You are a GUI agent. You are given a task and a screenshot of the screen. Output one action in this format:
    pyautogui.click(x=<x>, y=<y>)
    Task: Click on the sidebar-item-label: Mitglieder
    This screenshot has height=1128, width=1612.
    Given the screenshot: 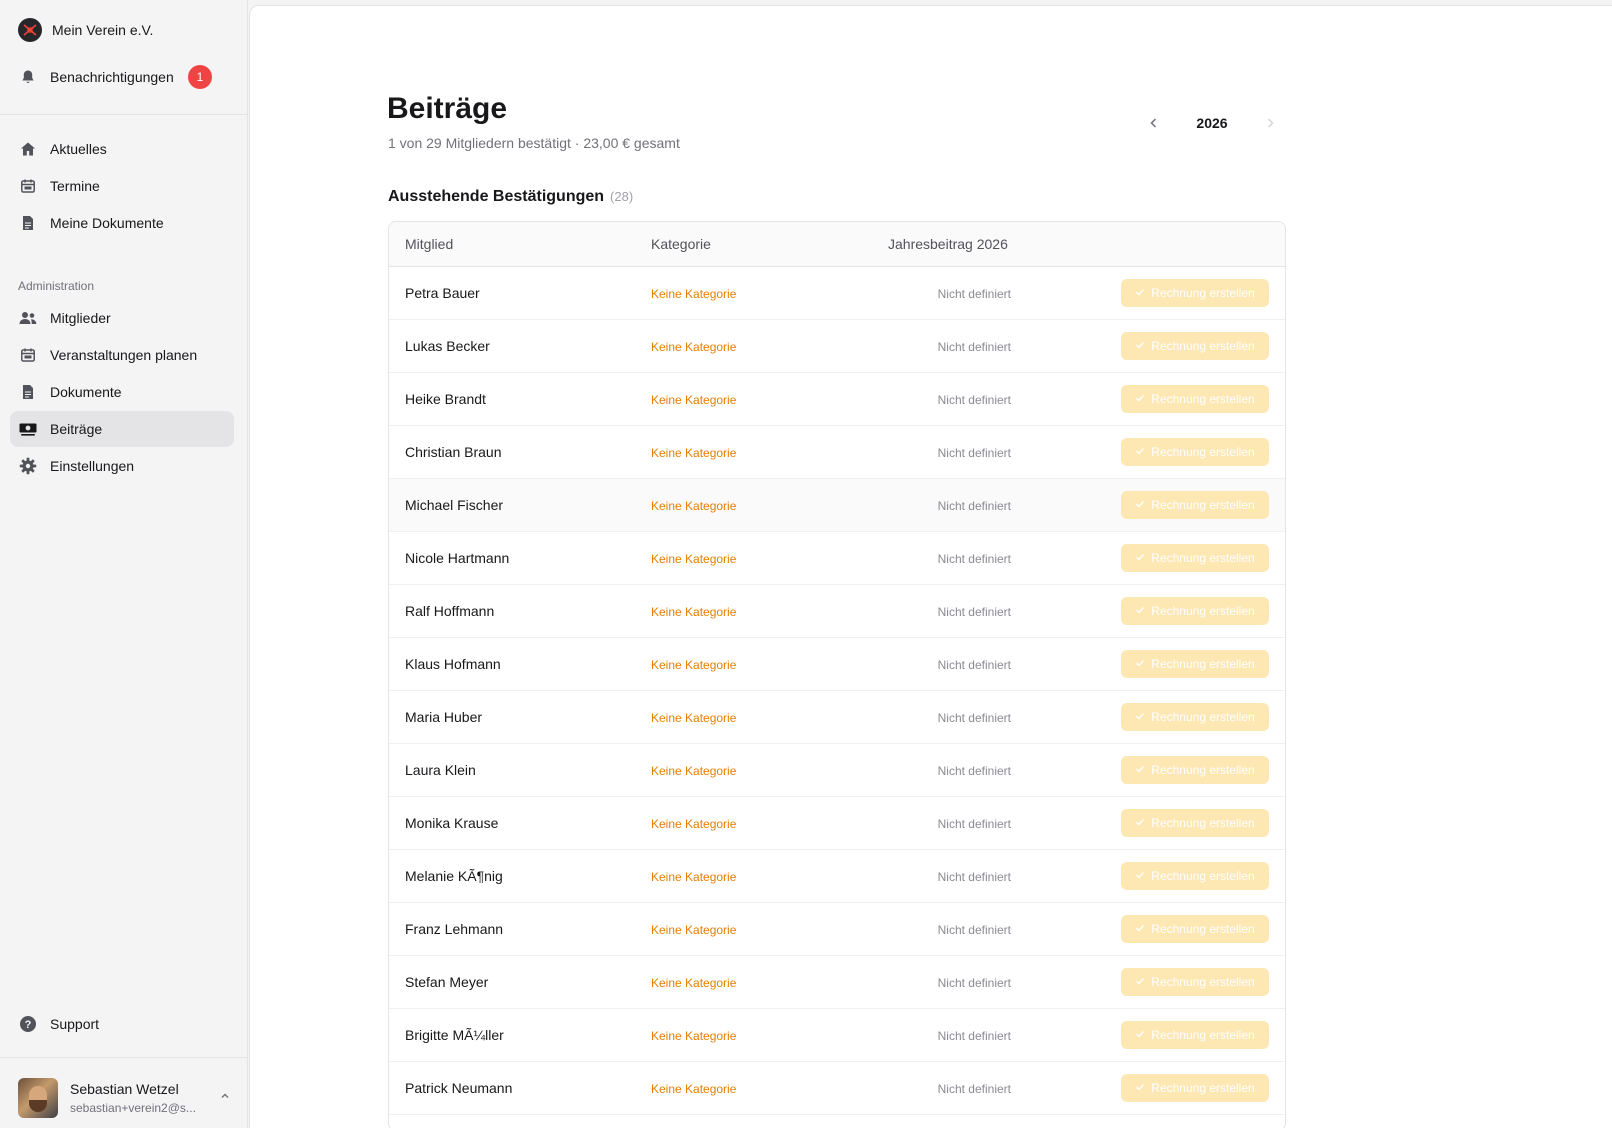 What is the action you would take?
    pyautogui.click(x=80, y=318)
    